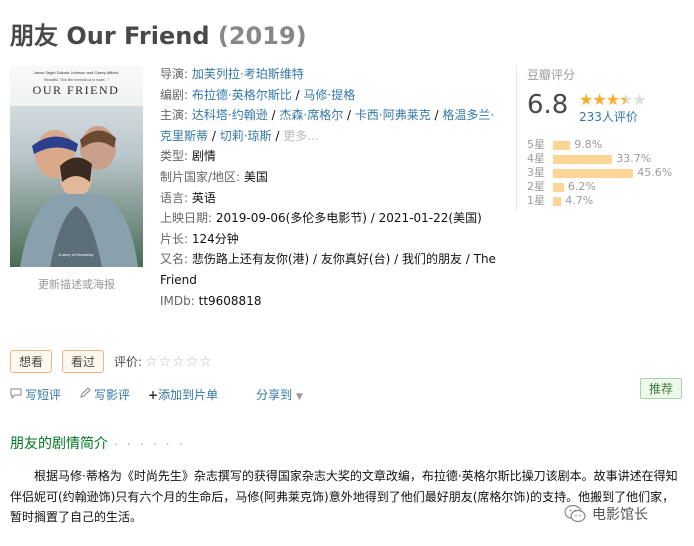 This screenshot has width=694, height=546. I want to click on rating-dist-row: 1星 4.7%, so click(607, 201).